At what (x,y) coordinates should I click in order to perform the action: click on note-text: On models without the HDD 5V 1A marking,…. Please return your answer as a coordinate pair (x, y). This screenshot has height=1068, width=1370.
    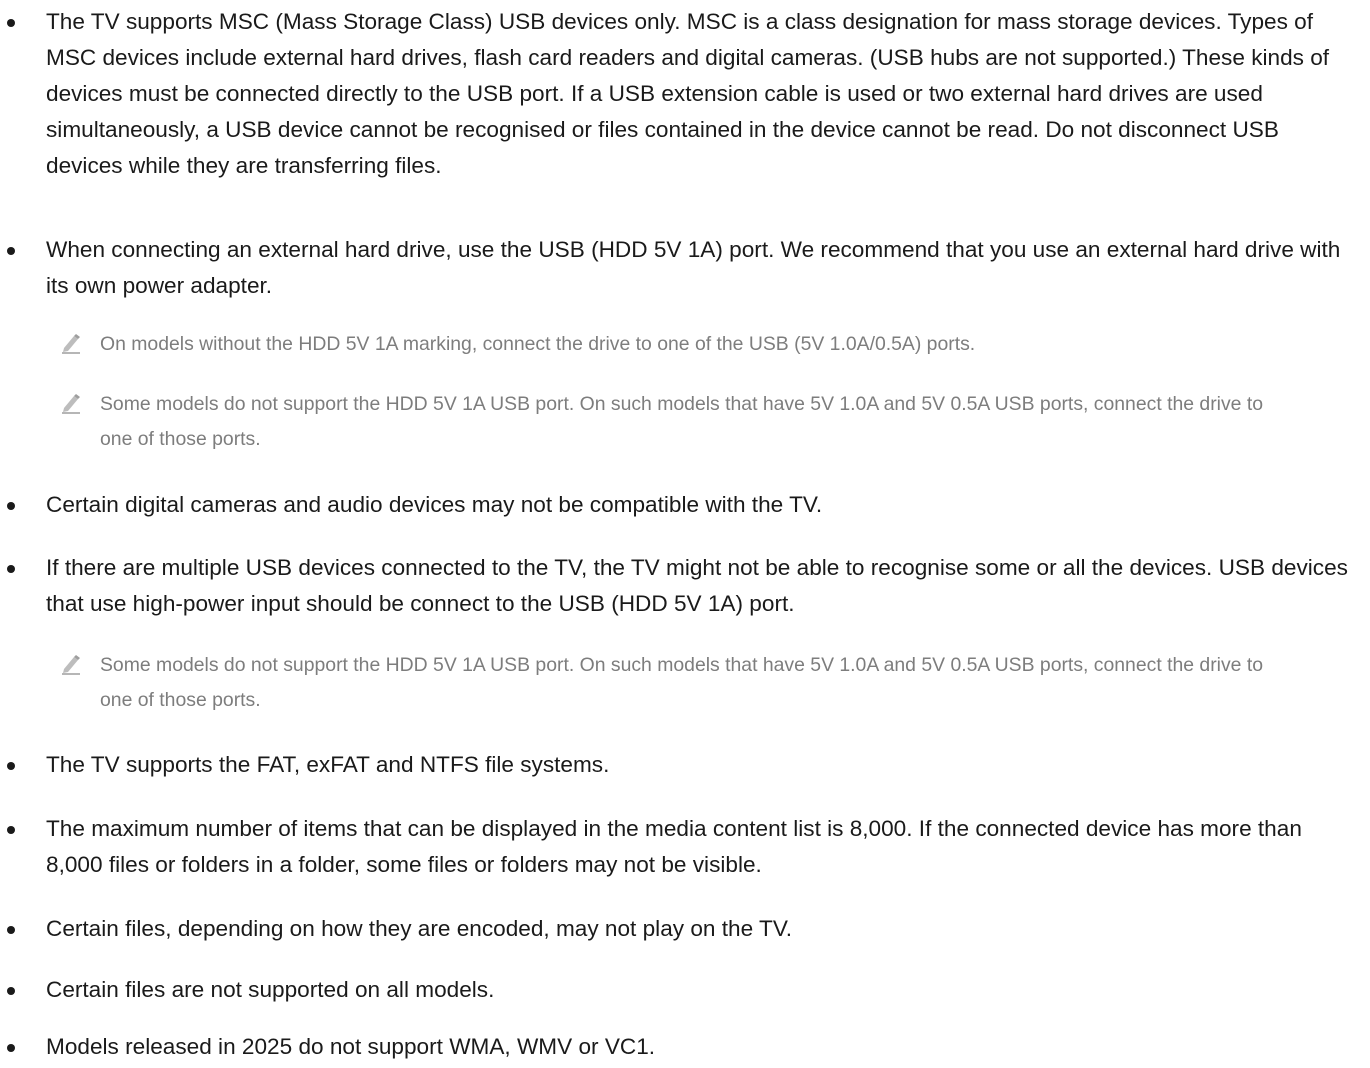
    Looking at the image, I should click on (538, 344).